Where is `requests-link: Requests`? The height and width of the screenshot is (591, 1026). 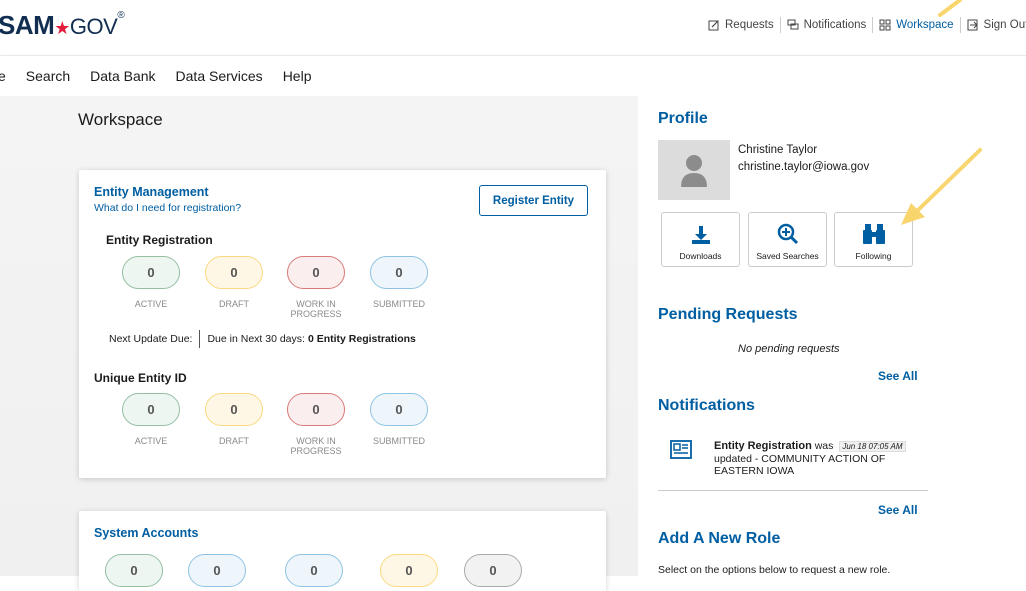 requests-link: Requests is located at coordinates (741, 25).